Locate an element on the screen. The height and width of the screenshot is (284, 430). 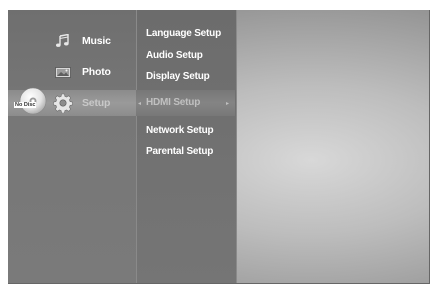
main-menu-label-music: Music is located at coordinates (96, 41).